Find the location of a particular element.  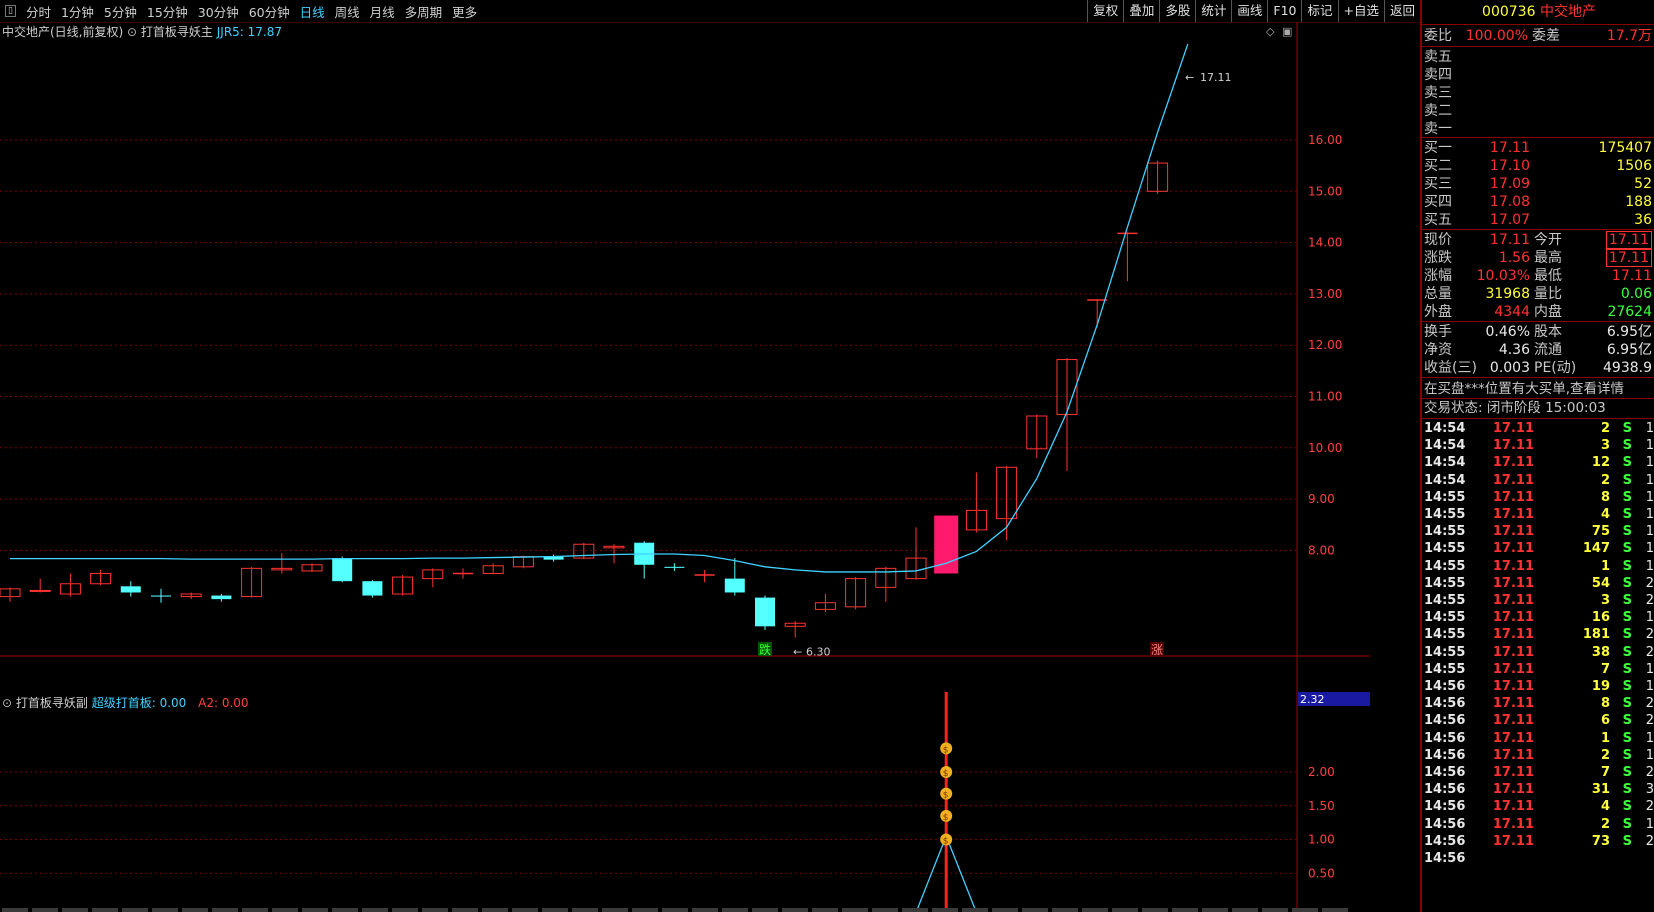

fund-value: 4.36 is located at coordinates (1514, 350).